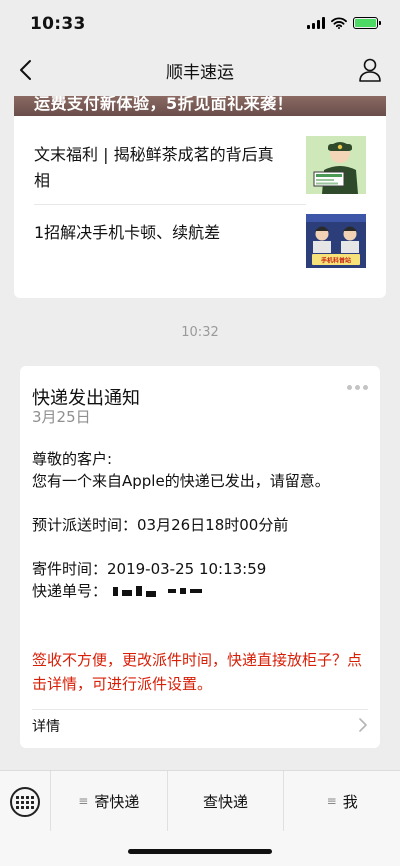  What do you see at coordinates (58, 24) in the screenshot?
I see `status-time: 10:33` at bounding box center [58, 24].